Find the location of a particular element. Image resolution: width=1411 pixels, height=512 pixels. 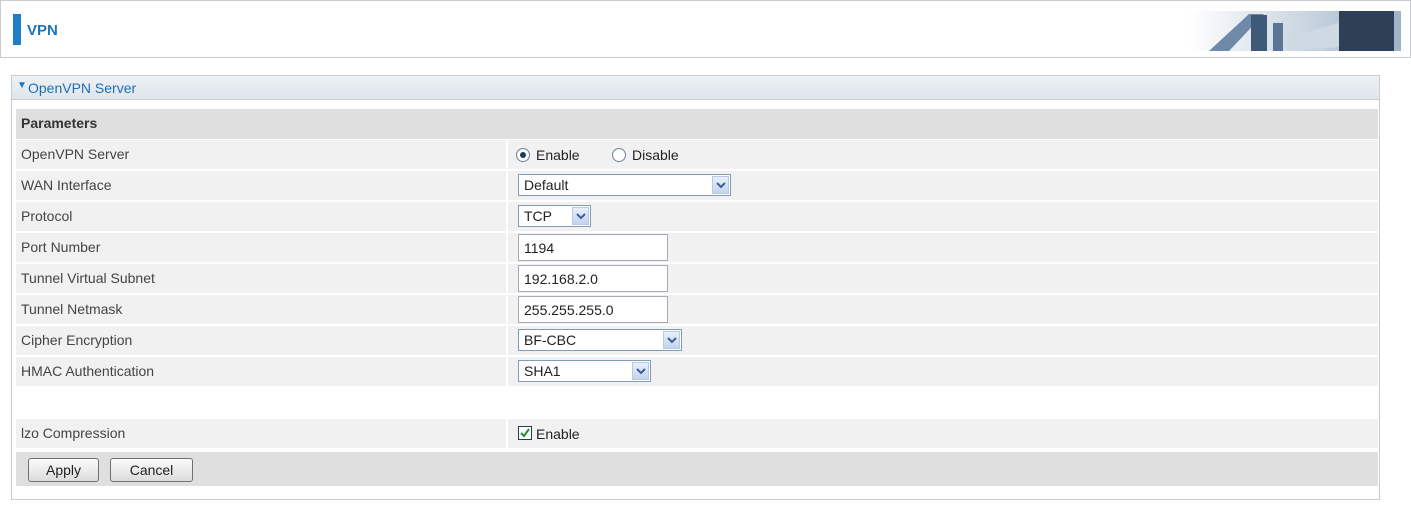

wan-interface-select: Default is located at coordinates (624, 185).